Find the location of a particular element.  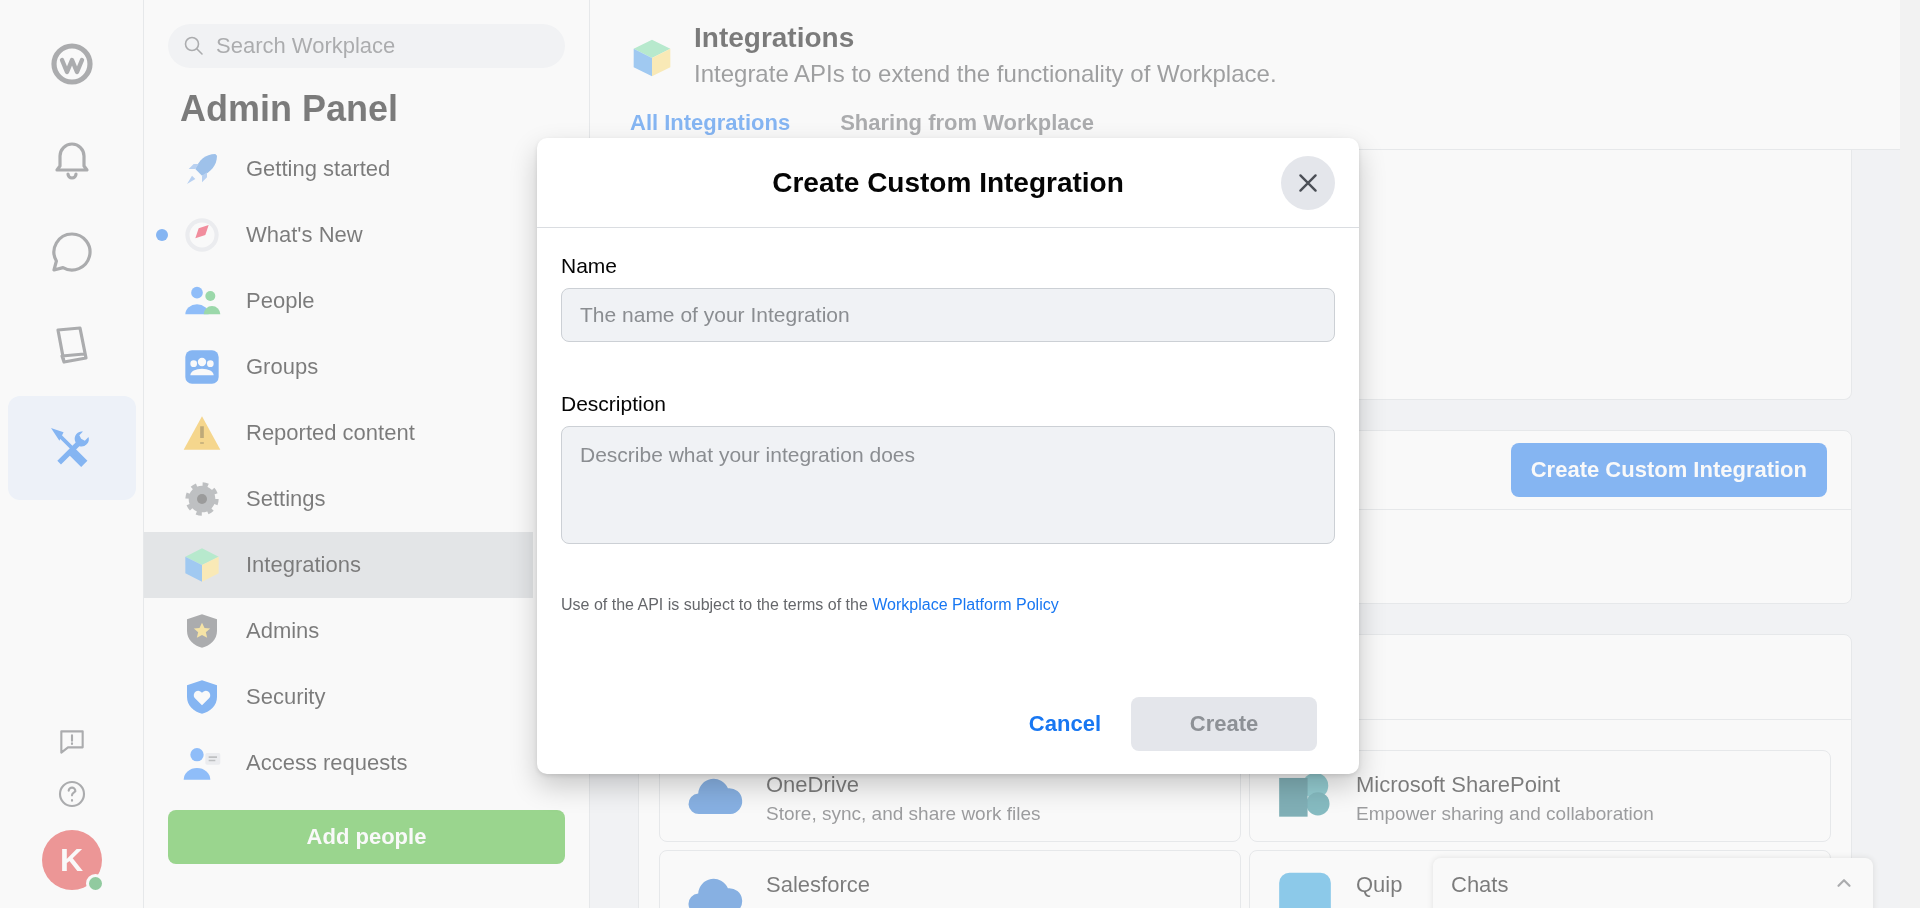

integration-tile: Microsoft SharePoint Empower sharing and collaboration is located at coordinates (1540, 796).